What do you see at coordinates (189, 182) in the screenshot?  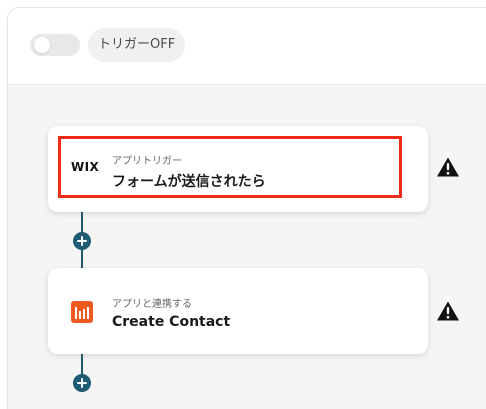 I see `trigger-step-title: フォームが送信されたら` at bounding box center [189, 182].